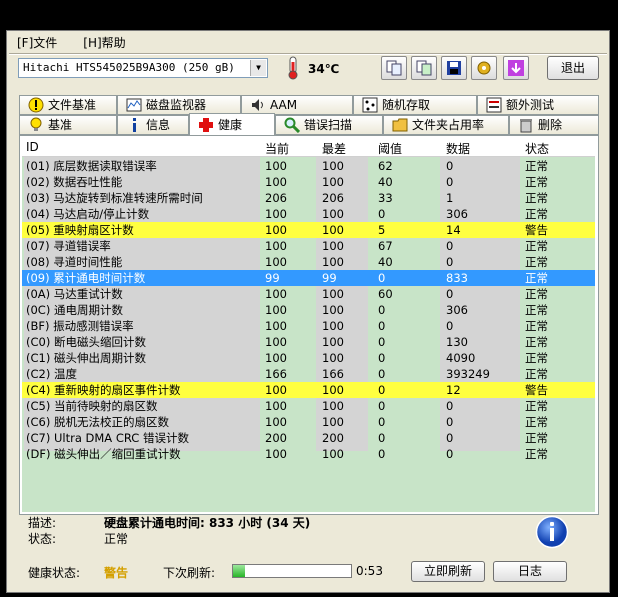  What do you see at coordinates (153, 125) in the screenshot?
I see `tab-info: 信息` at bounding box center [153, 125].